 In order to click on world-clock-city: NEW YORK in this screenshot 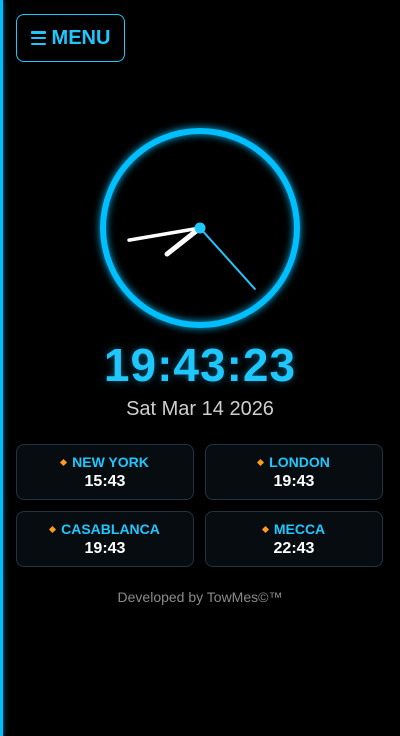, I will do `click(105, 462)`.